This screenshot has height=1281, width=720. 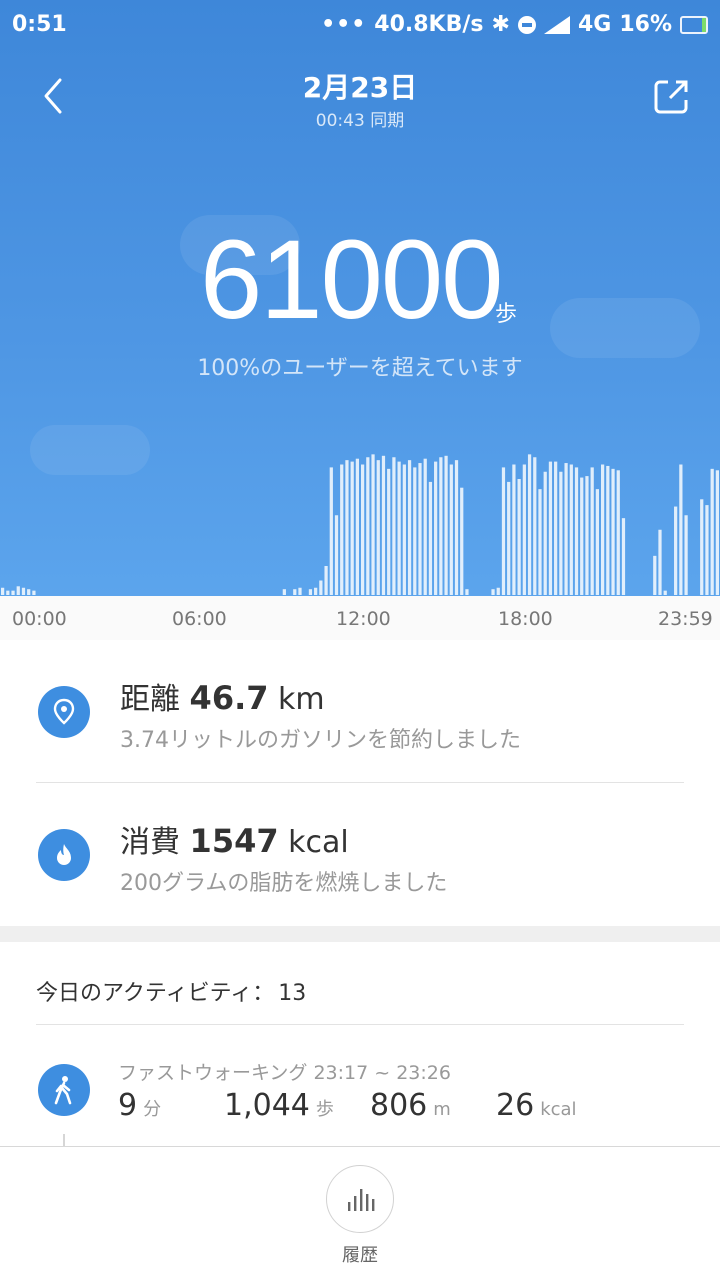 I want to click on bar-chart-icon, so click(x=361, y=1200).